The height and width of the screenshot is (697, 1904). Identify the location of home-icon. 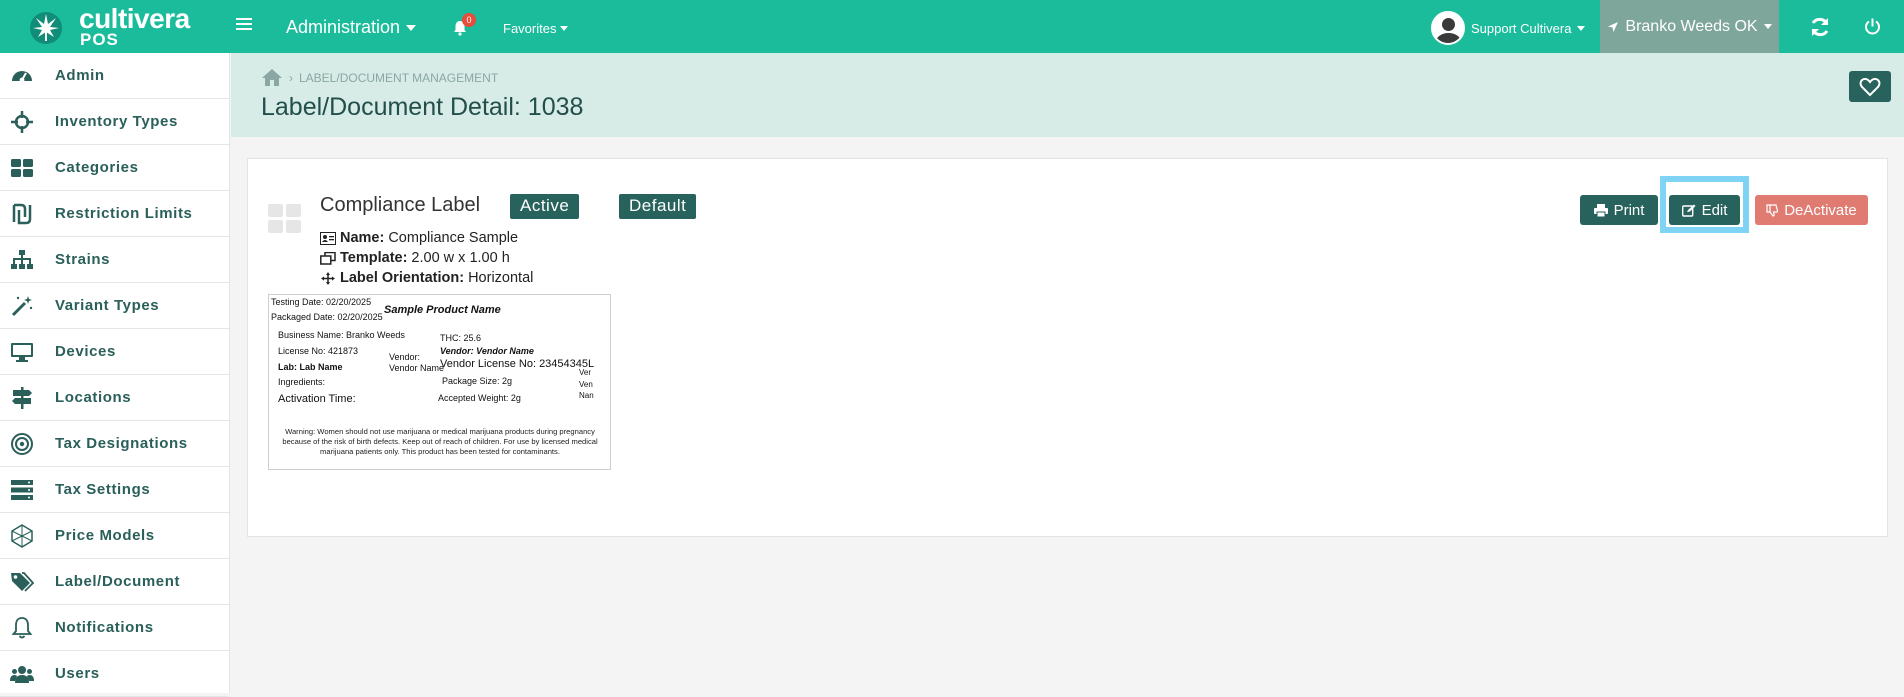
(272, 77).